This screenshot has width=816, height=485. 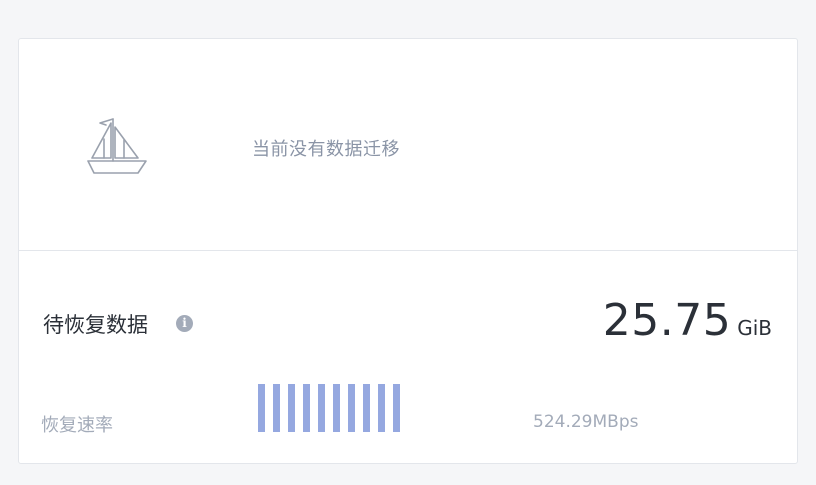 What do you see at coordinates (117, 146) in the screenshot?
I see `sailboat-icon` at bounding box center [117, 146].